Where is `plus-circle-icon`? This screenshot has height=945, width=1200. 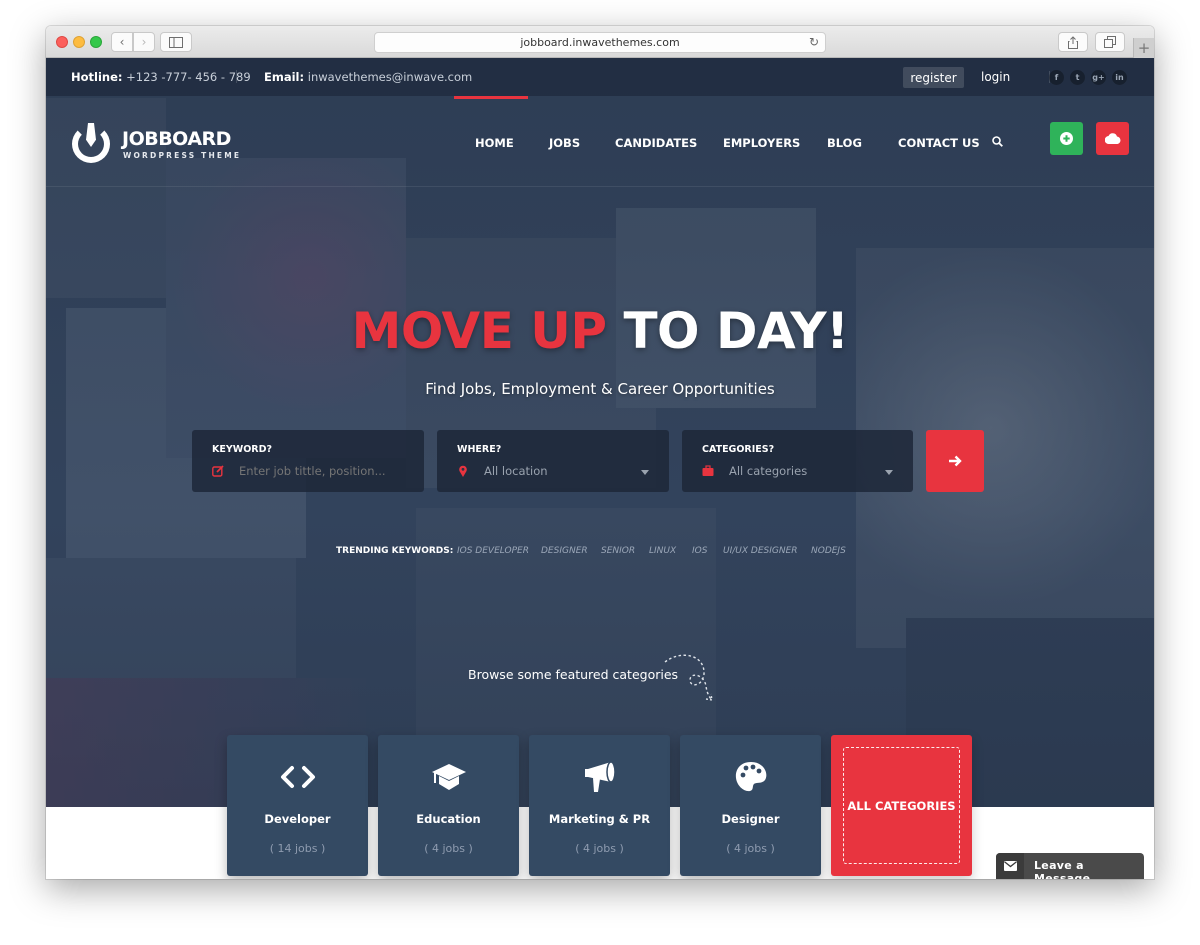
plus-circle-icon is located at coordinates (1066, 138).